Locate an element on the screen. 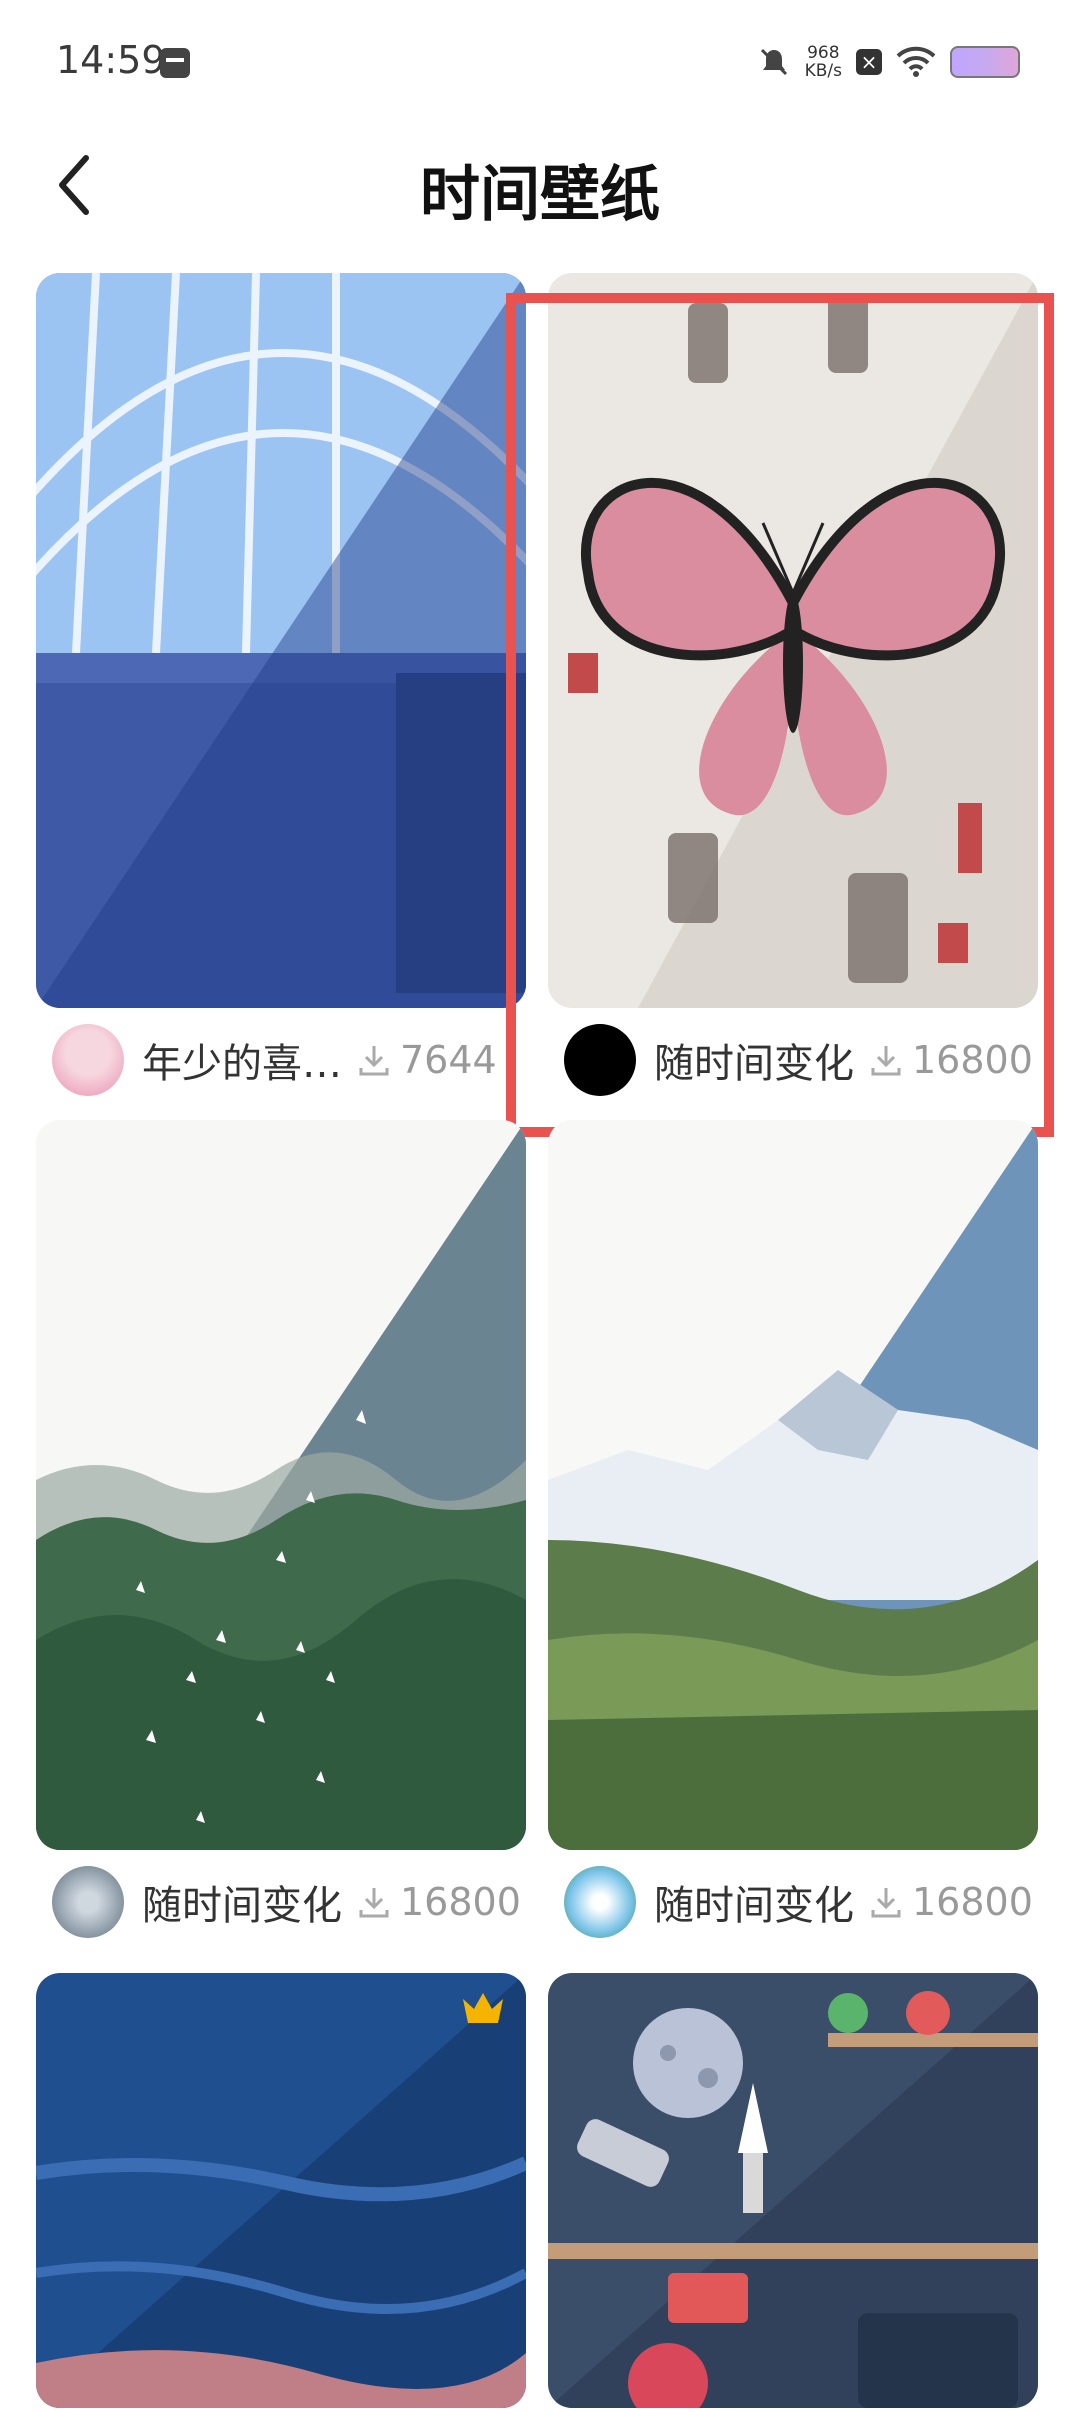  net-speed: 968 KB/s is located at coordinates (823, 62).